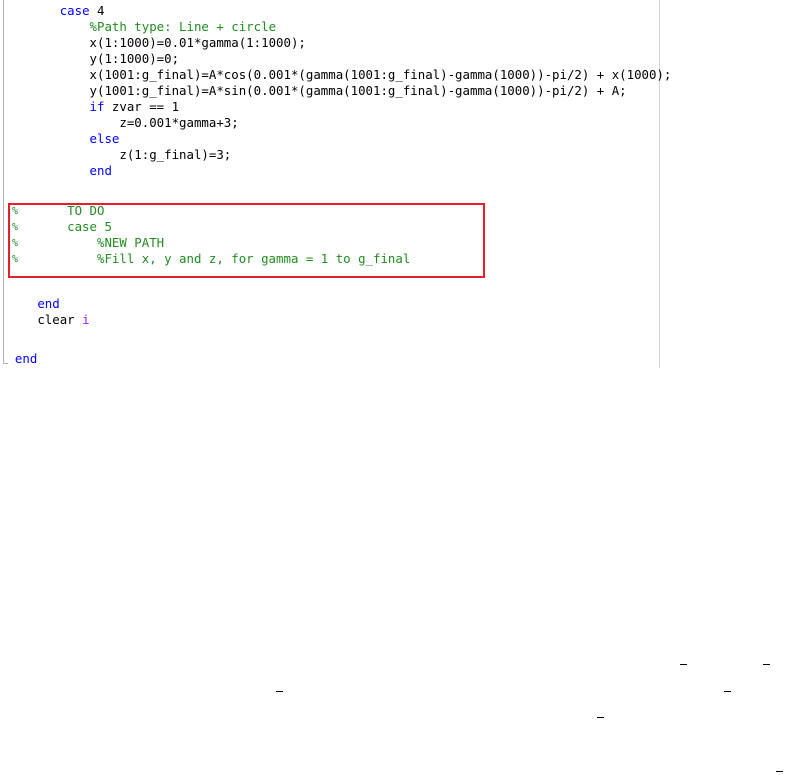  I want to click on variable: i, so click(86, 319).